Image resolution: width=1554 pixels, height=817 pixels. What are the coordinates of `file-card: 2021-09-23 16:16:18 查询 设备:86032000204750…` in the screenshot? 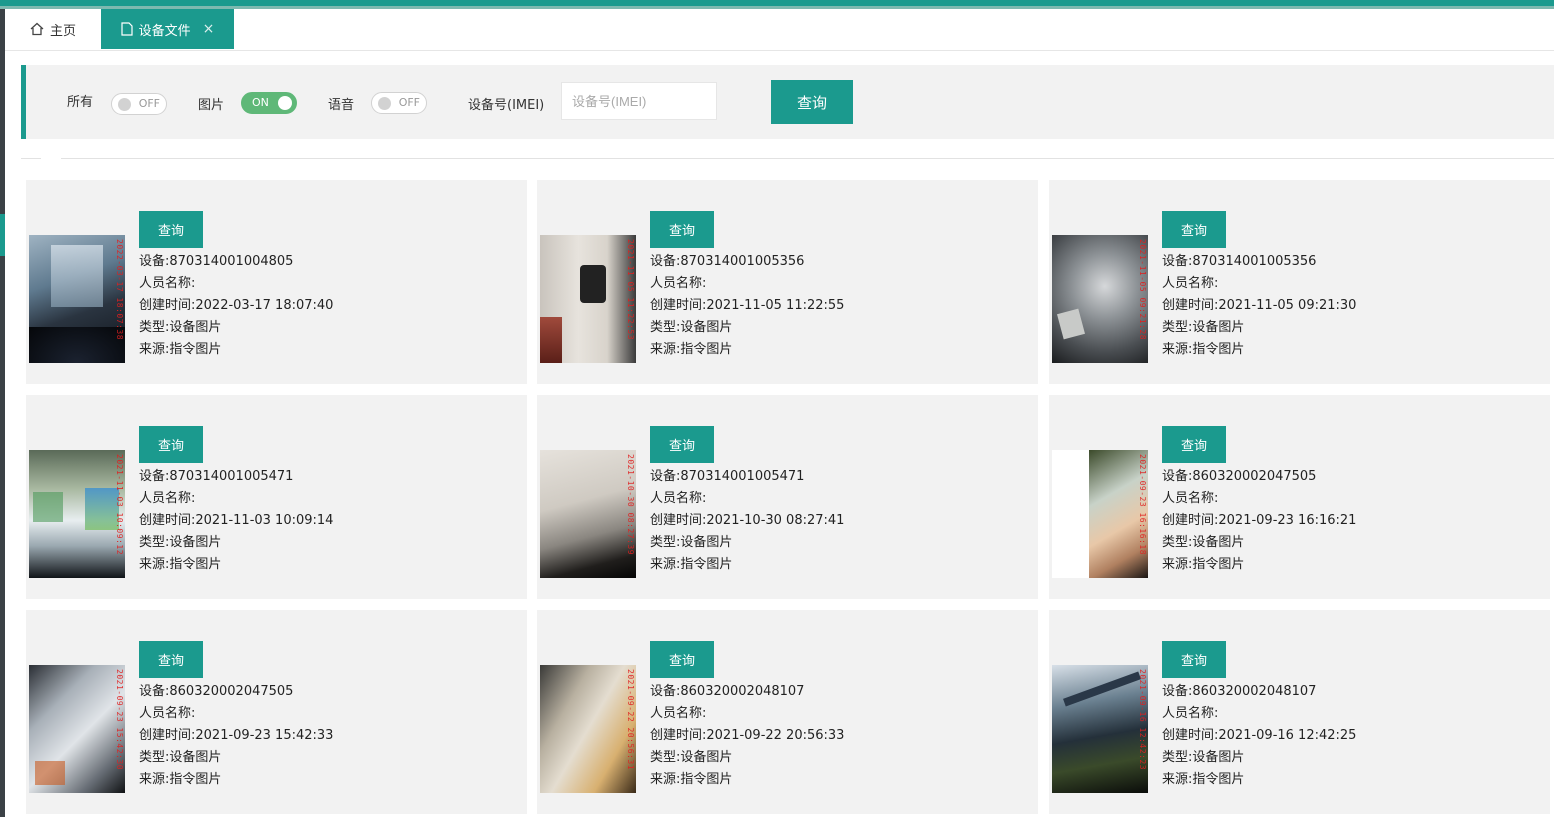 It's located at (1299, 497).